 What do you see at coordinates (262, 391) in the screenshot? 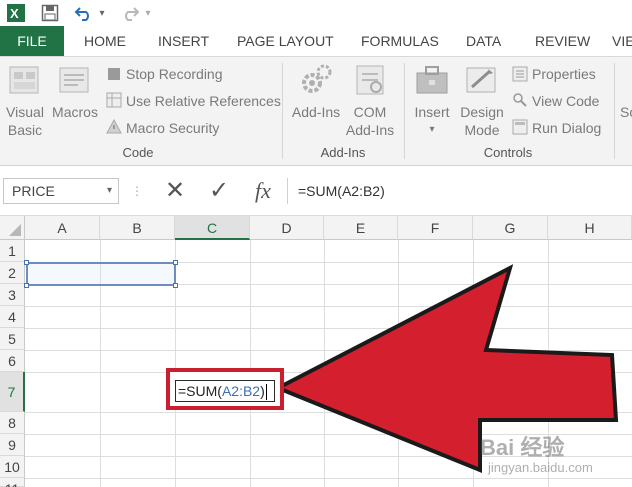
I see `cell-formula-suffix: )` at bounding box center [262, 391].